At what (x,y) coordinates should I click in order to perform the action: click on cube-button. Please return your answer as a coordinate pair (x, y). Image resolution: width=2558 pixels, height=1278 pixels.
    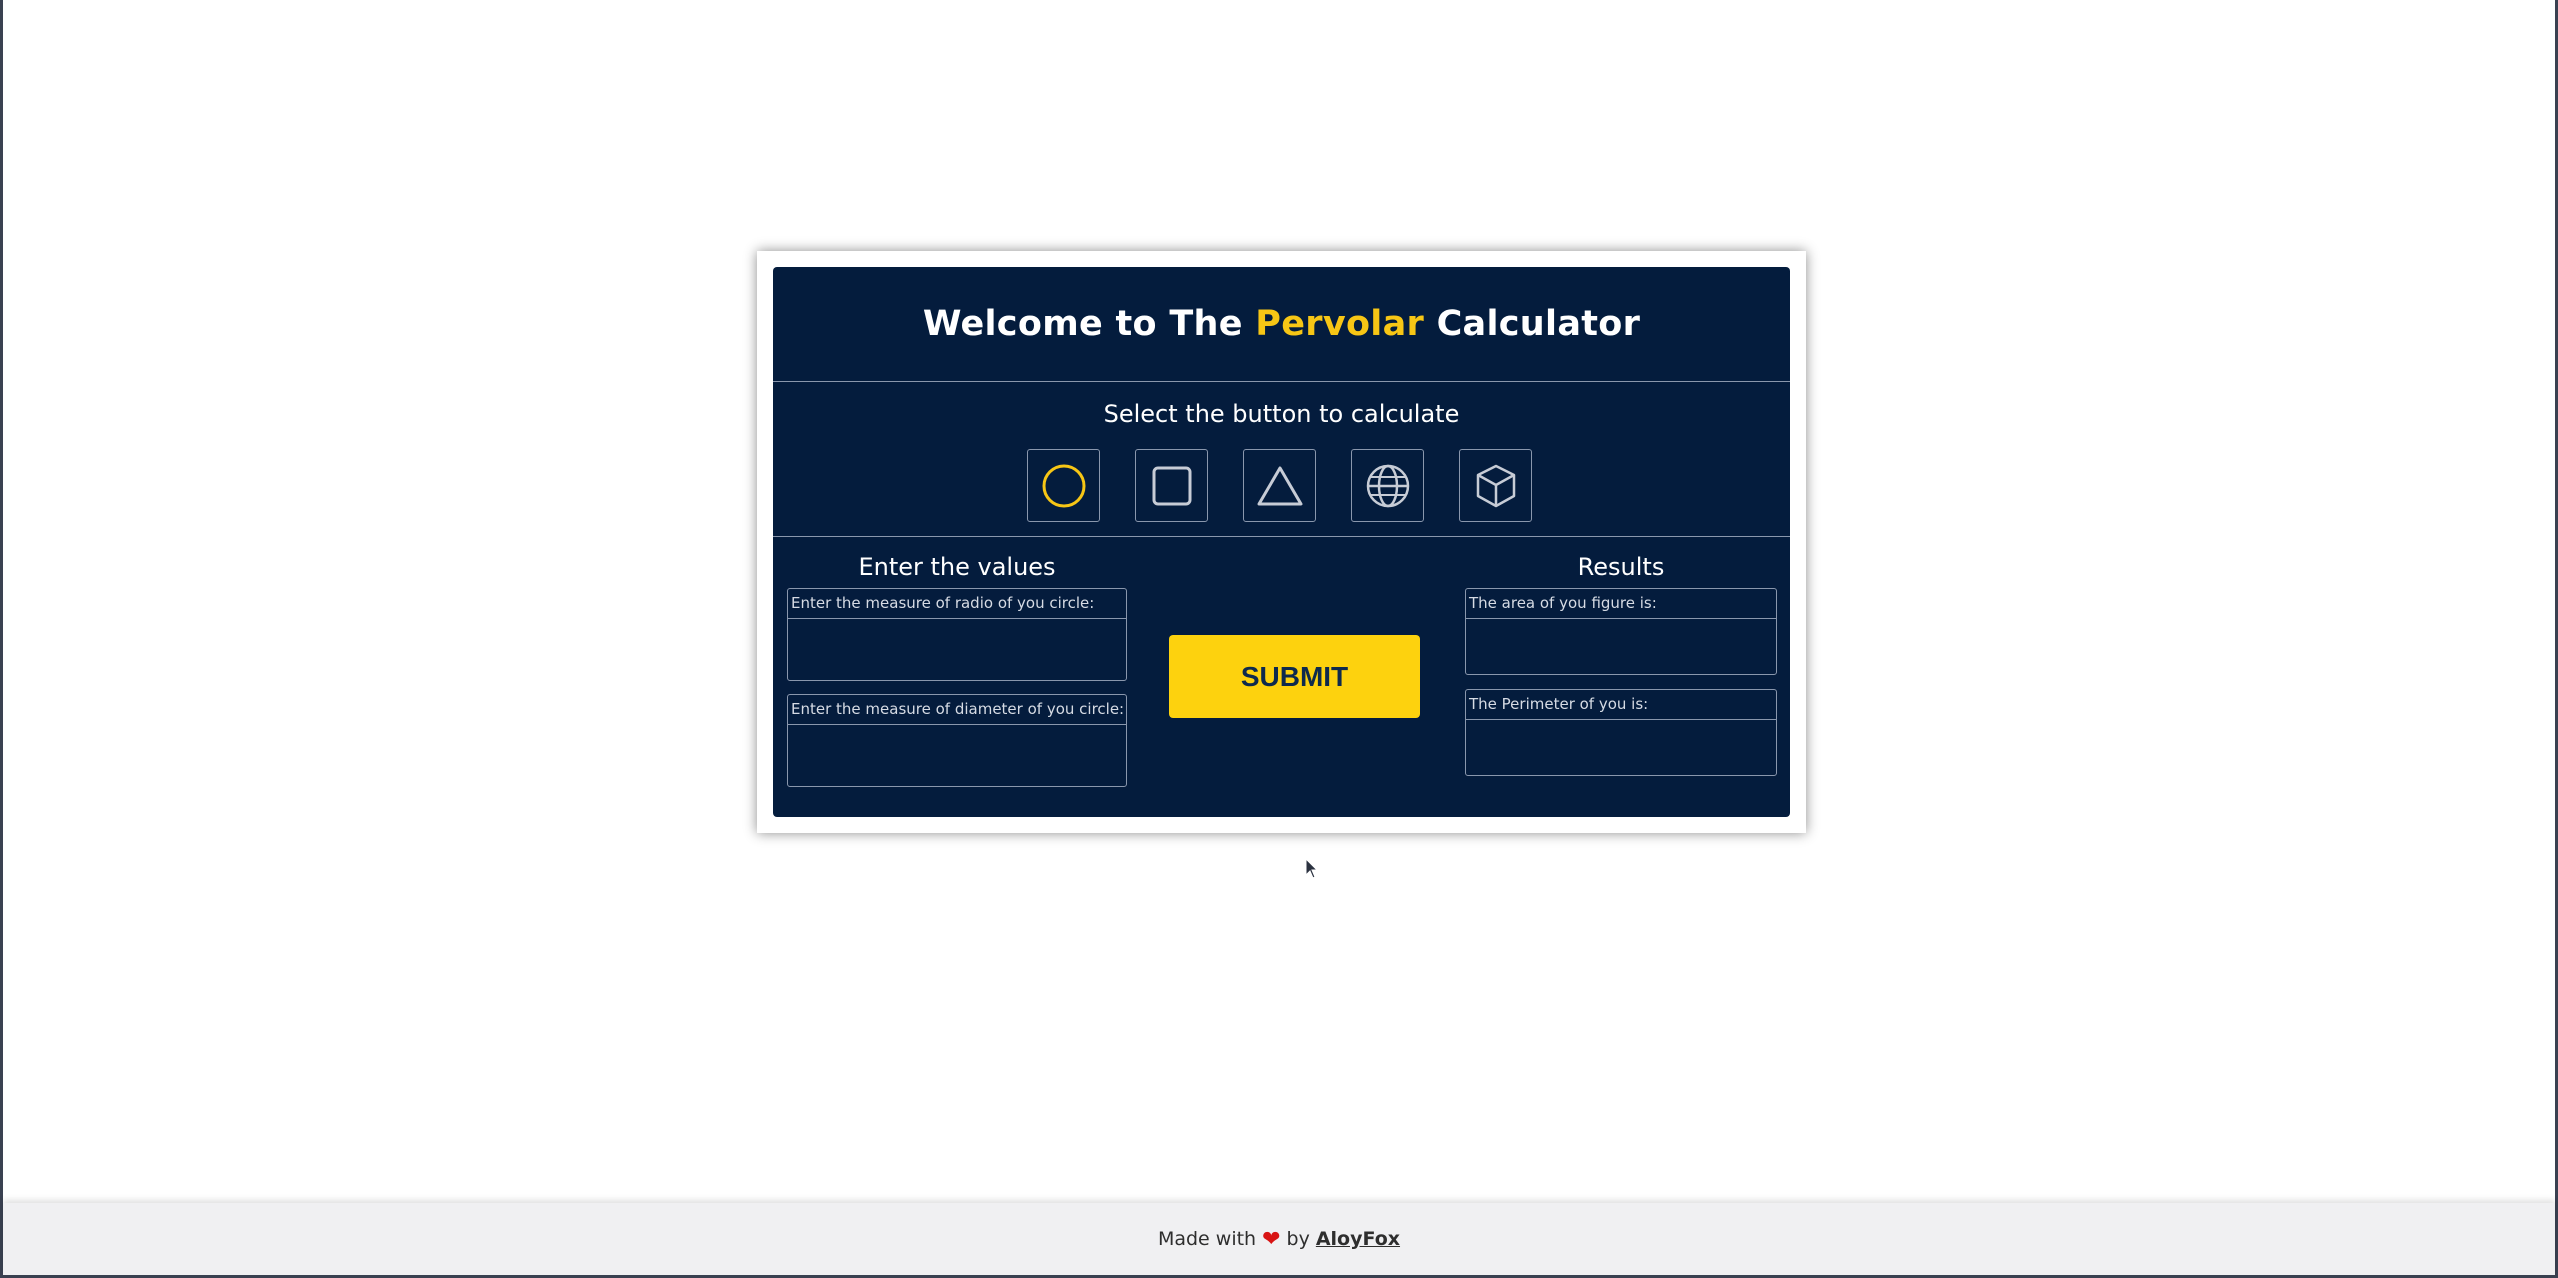
    Looking at the image, I should click on (1495, 485).